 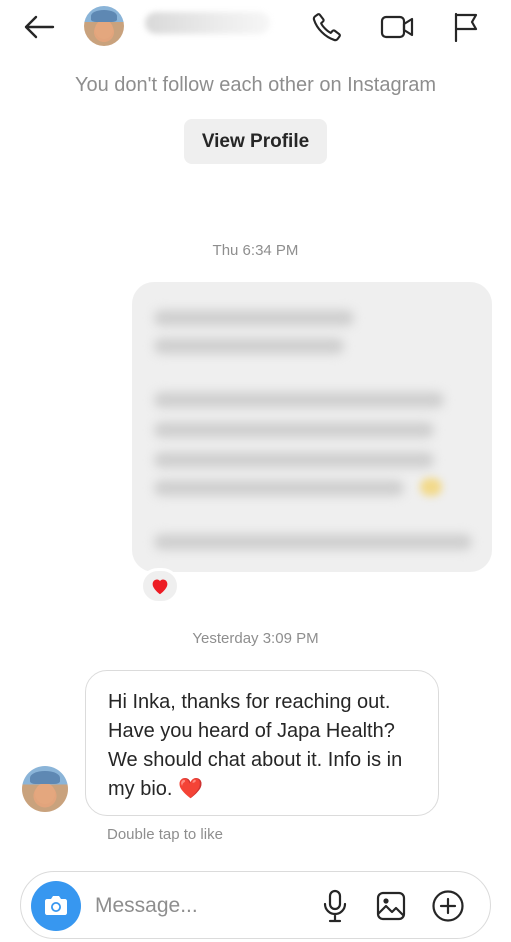 I want to click on gallery-button, so click(x=391, y=906).